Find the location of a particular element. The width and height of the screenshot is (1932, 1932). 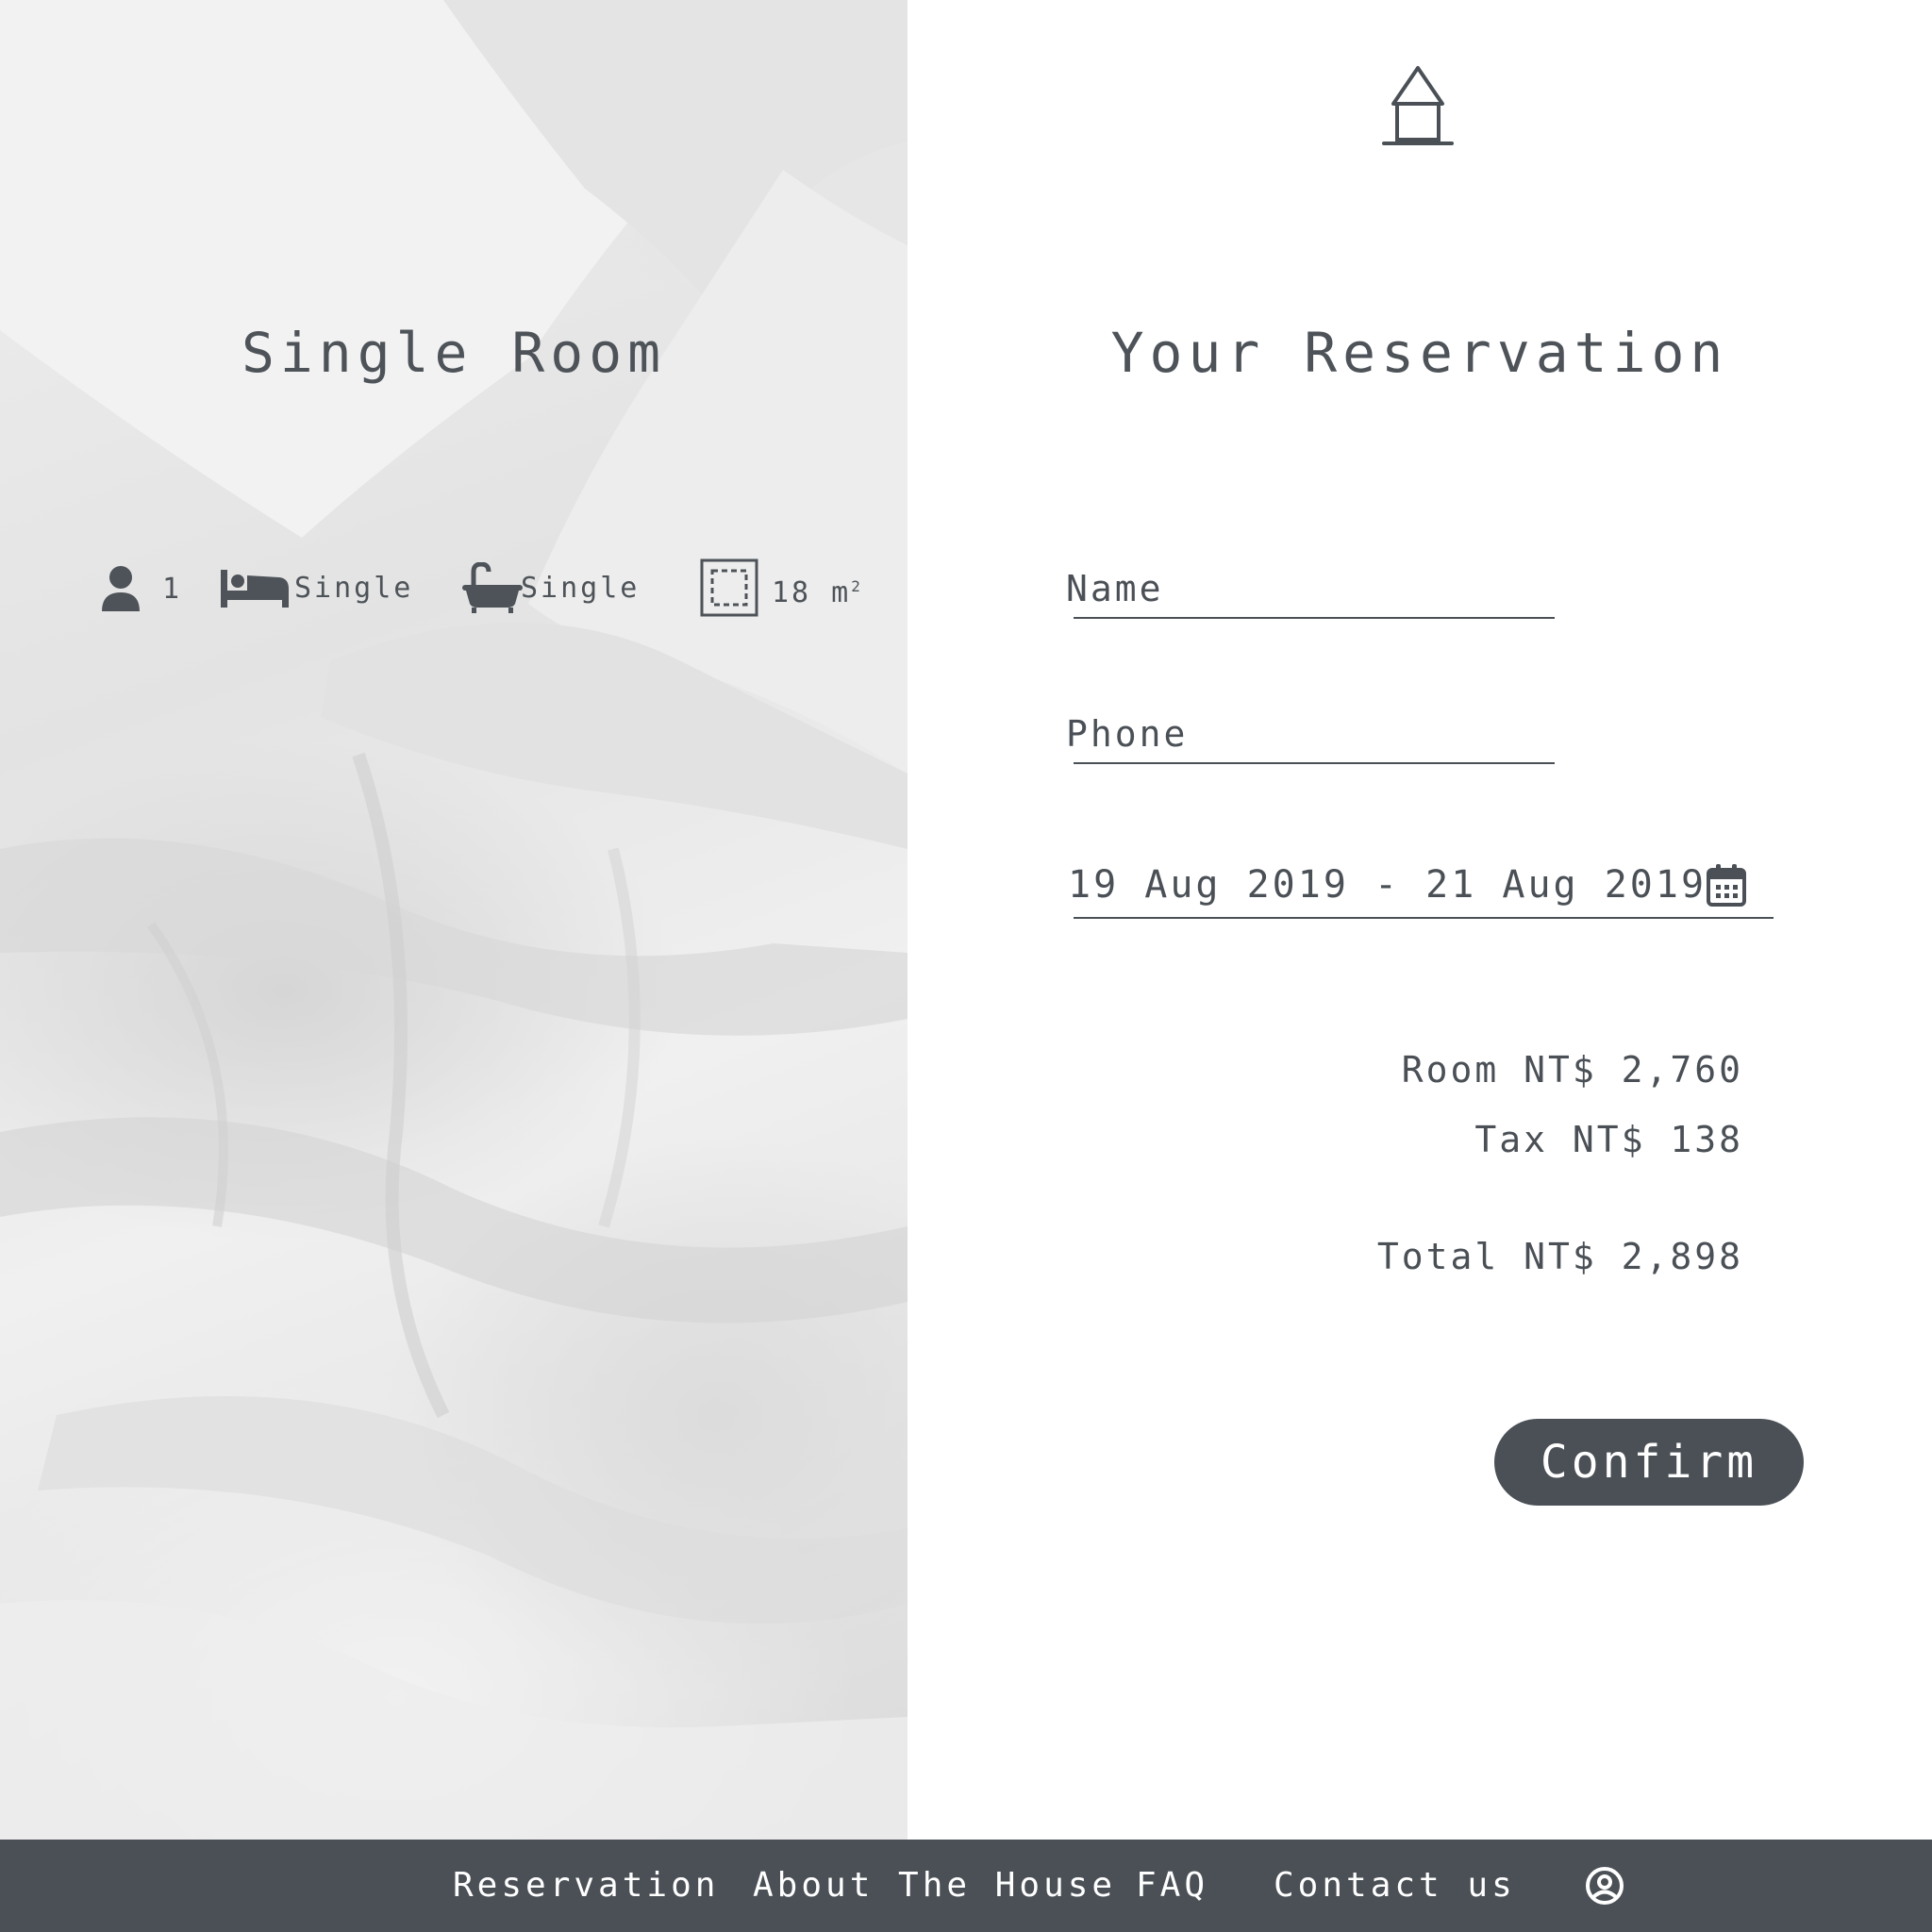

date-underline is located at coordinates (1424, 918).